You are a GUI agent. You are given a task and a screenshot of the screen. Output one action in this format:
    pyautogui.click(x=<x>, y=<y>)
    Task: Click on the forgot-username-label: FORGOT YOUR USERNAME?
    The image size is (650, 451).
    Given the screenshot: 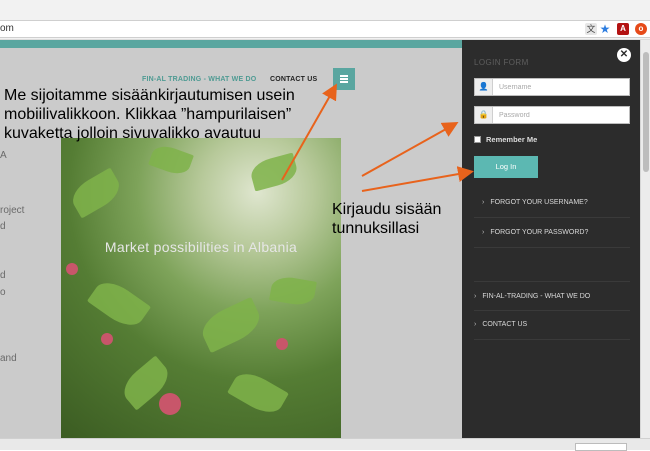 What is the action you would take?
    pyautogui.click(x=539, y=202)
    